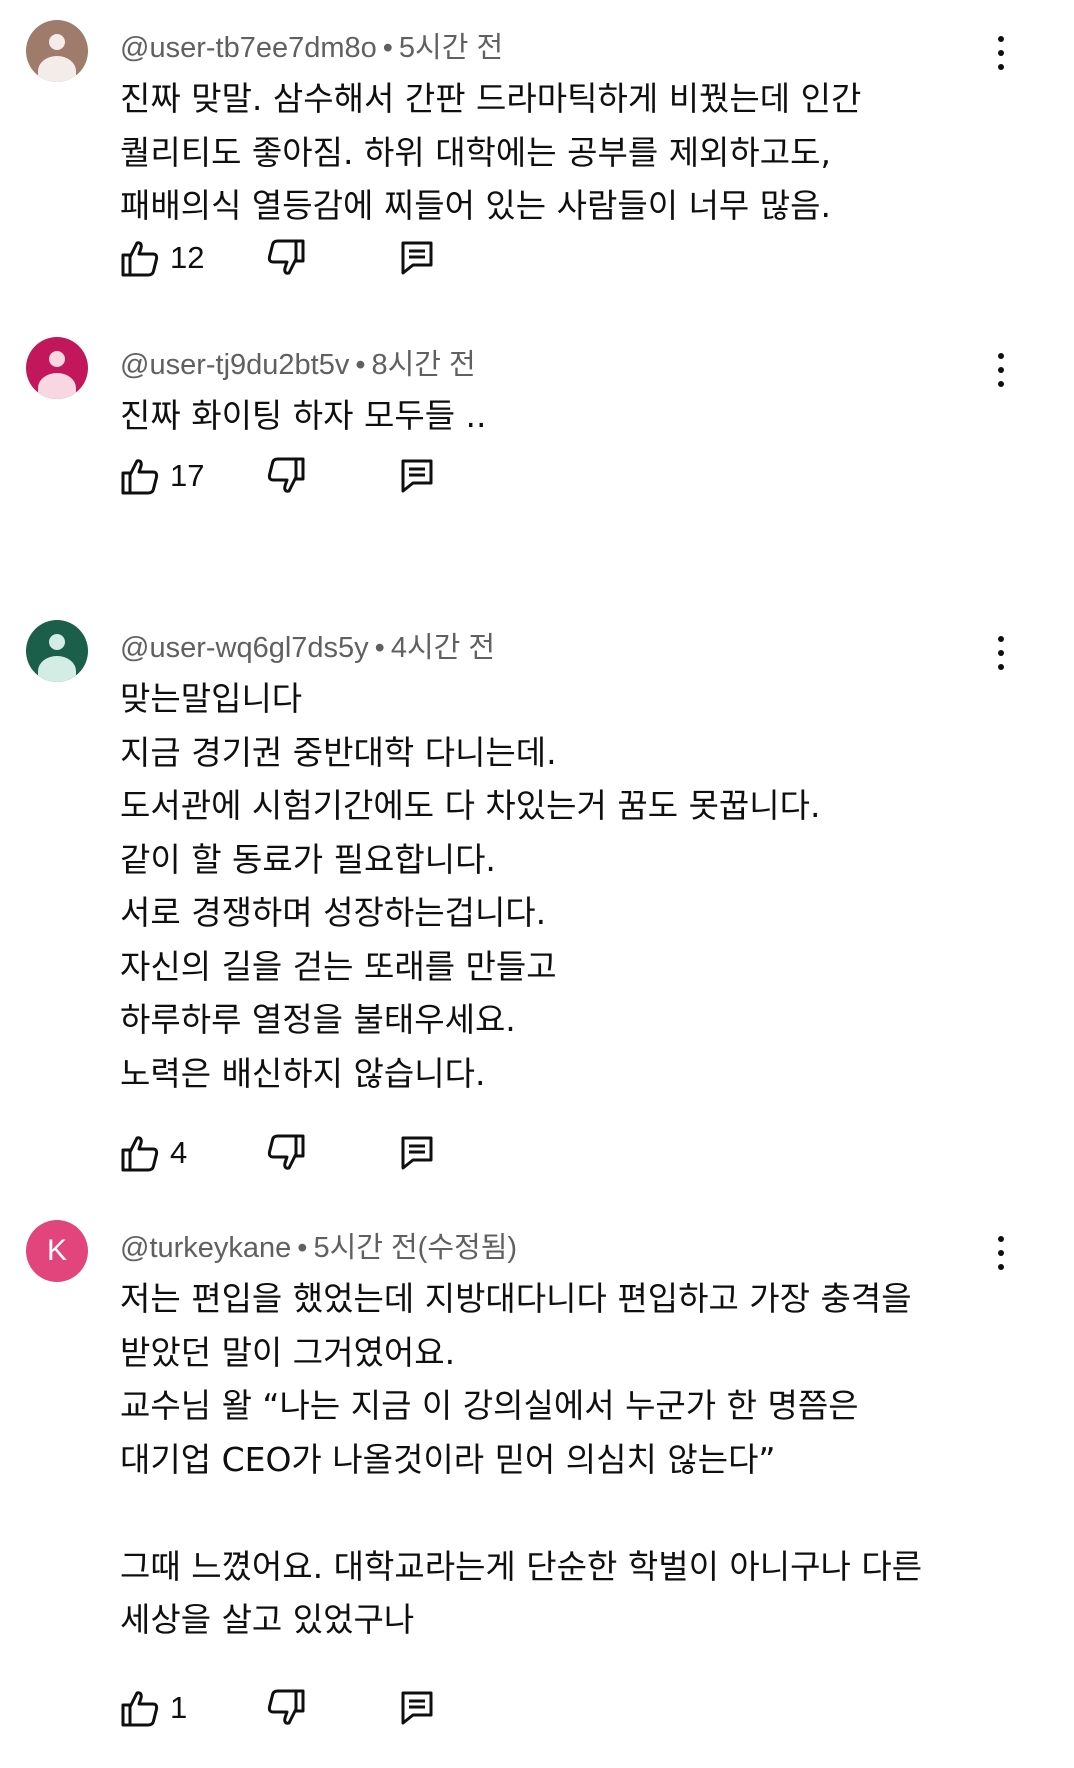 This screenshot has width=1074, height=1768. I want to click on comment-actions: 4, so click(290, 1153).